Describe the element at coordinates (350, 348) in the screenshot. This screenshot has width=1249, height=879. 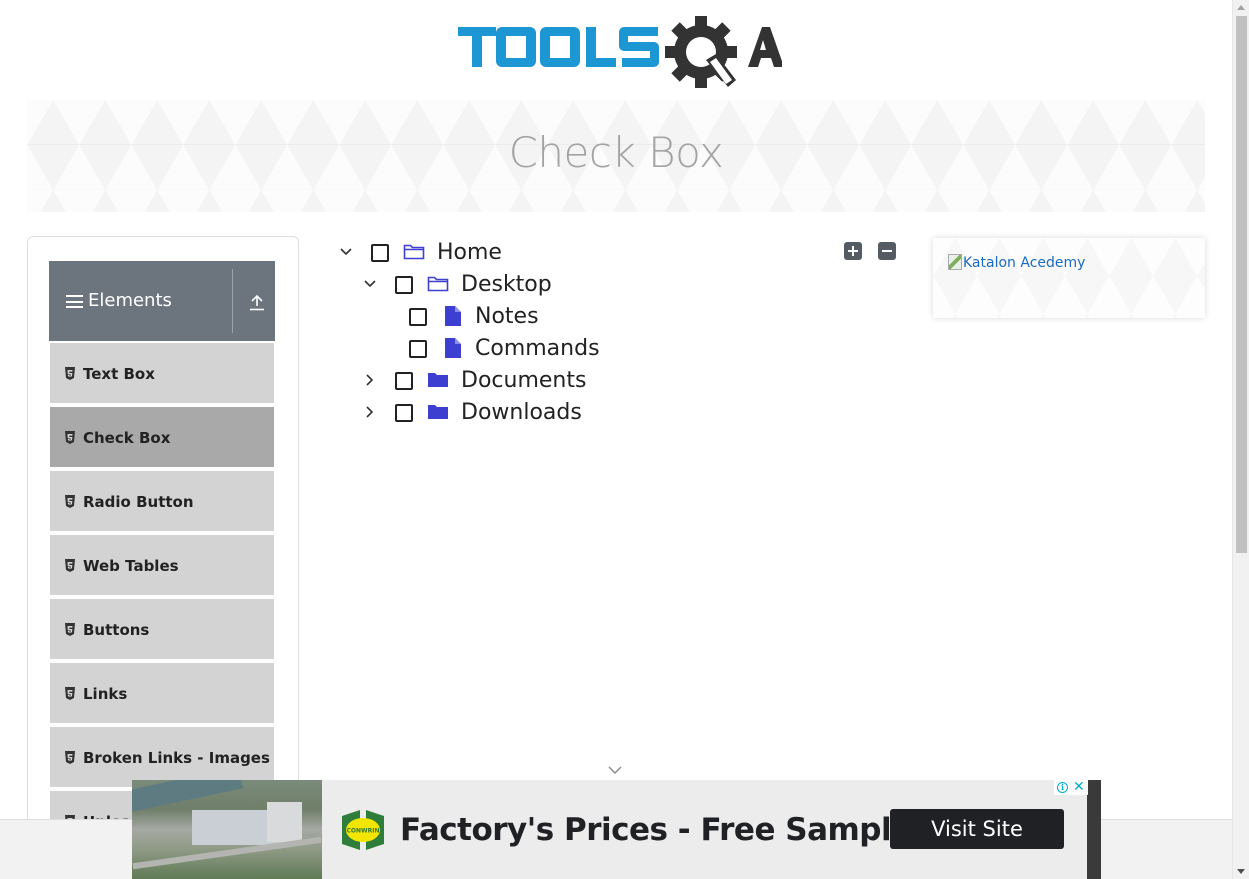
I see `tree-node-commands: Commands` at that location.